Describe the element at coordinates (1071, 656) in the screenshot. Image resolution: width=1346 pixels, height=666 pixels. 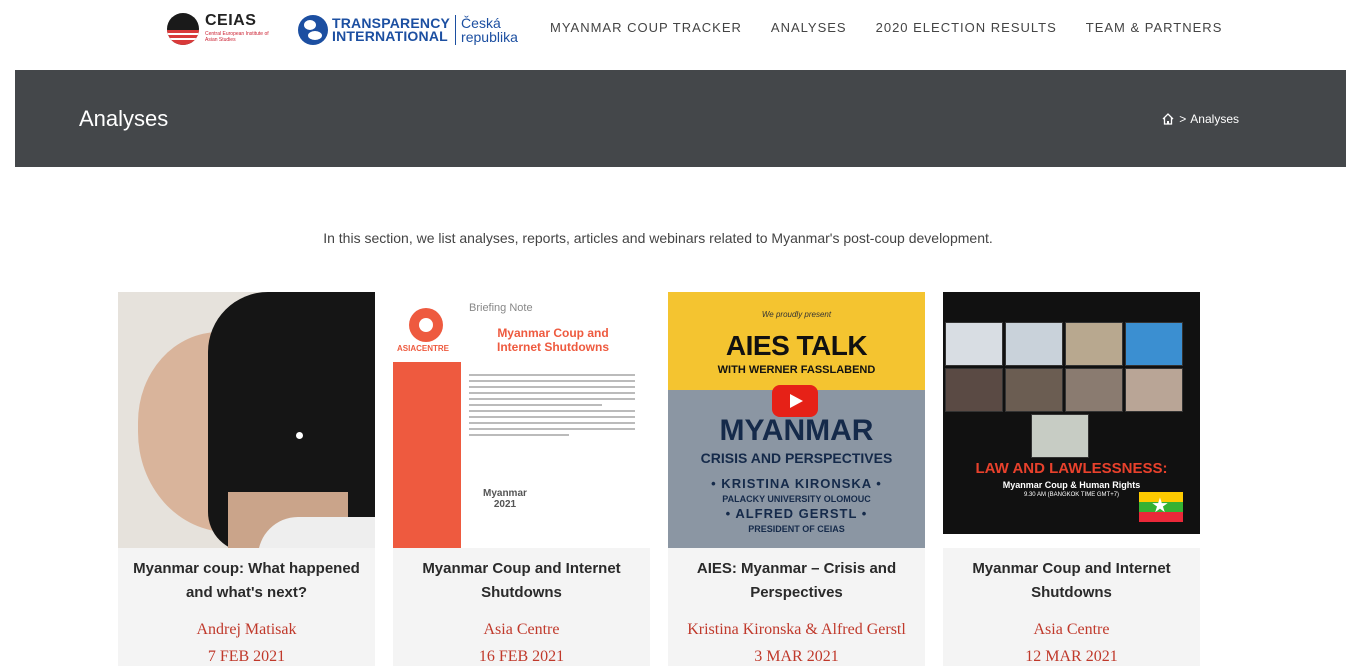
I see `card-date: 12 MAR 2021` at that location.